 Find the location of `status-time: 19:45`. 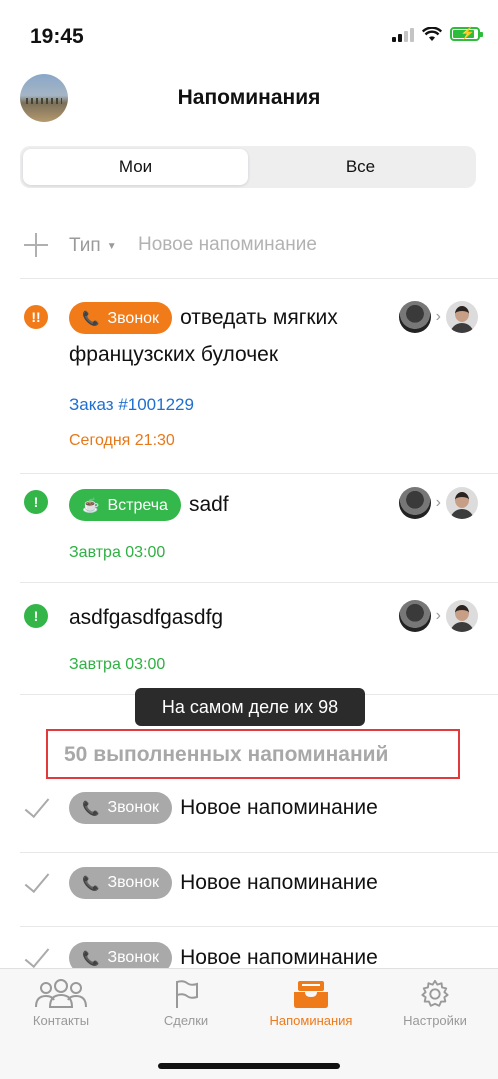

status-time: 19:45 is located at coordinates (57, 36).